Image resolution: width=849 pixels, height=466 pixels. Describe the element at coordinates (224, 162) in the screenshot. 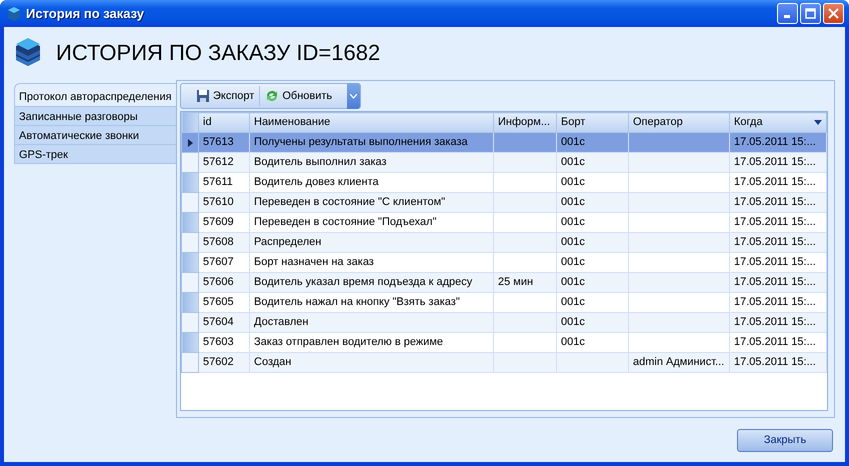

I see `table-cell: 57612` at that location.